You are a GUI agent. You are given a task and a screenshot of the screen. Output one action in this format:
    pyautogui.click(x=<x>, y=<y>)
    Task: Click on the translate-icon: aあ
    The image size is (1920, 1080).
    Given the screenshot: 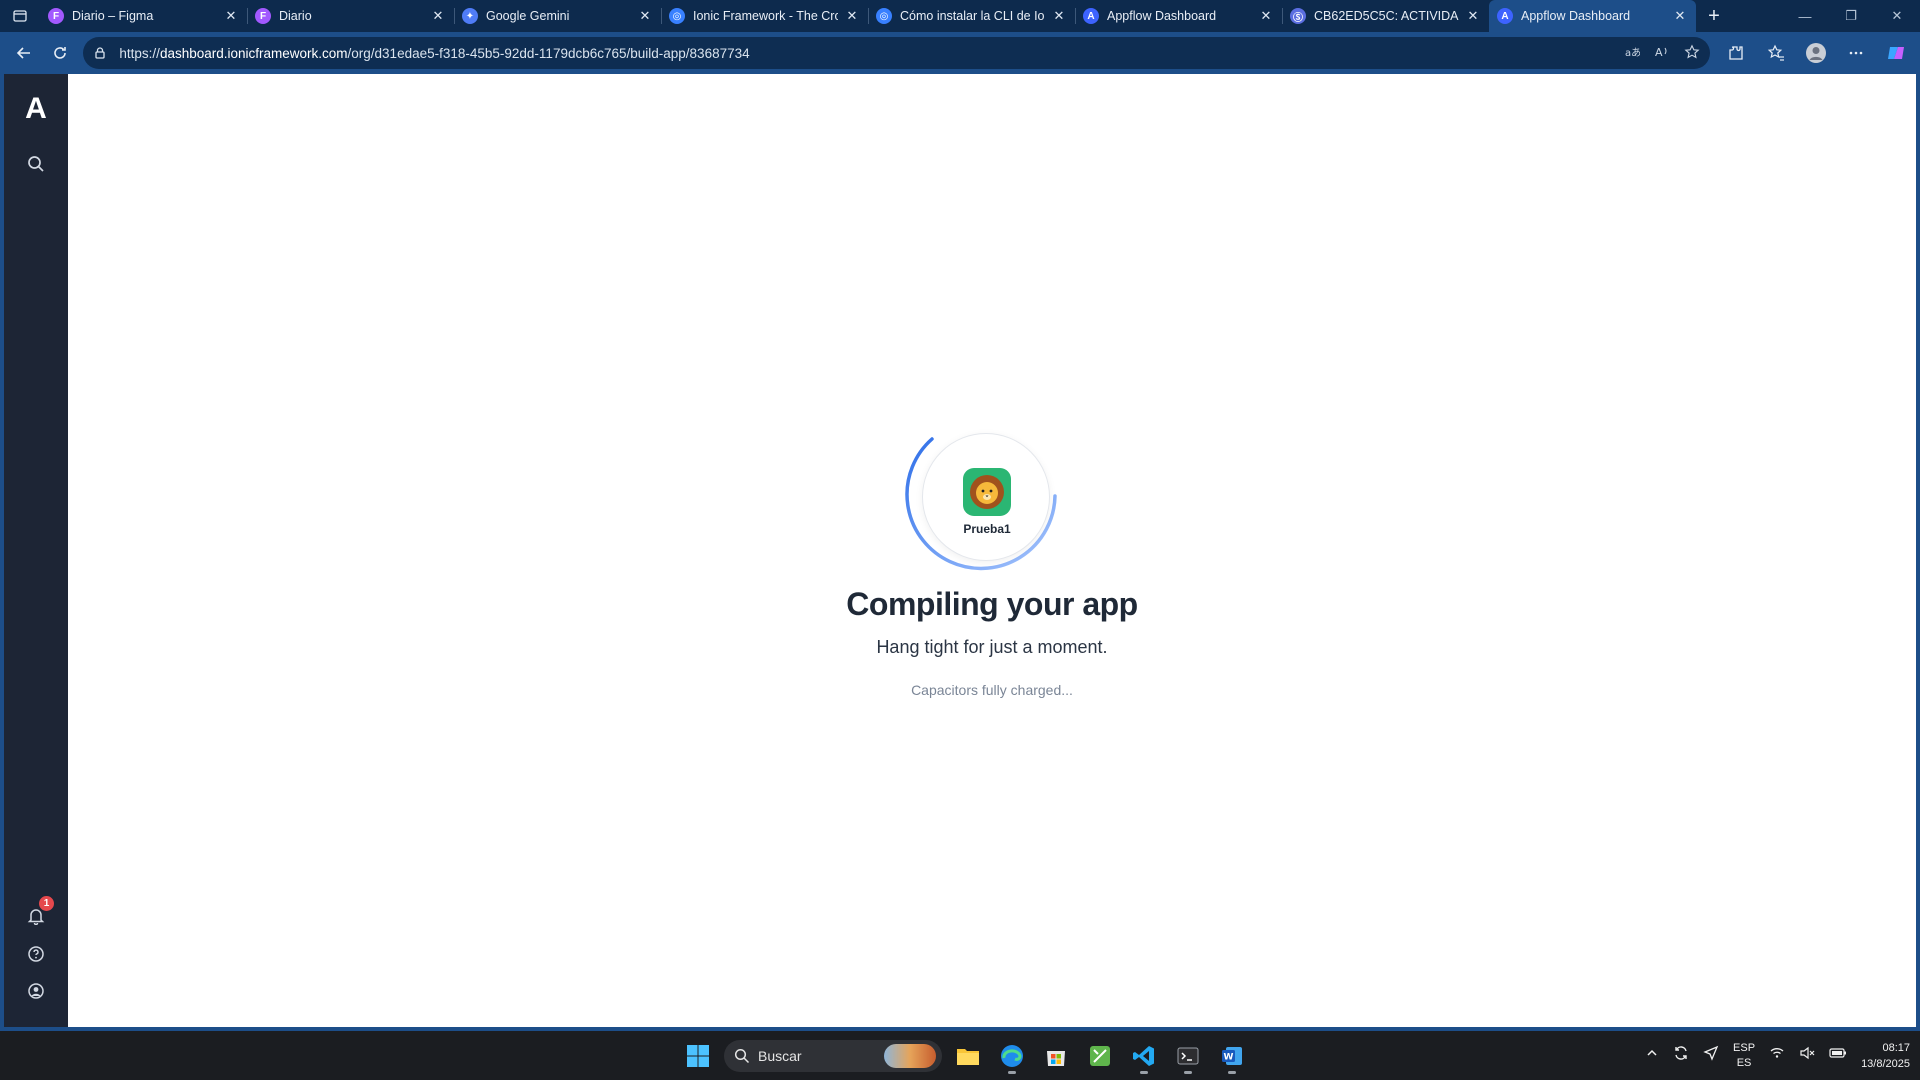 What is the action you would take?
    pyautogui.click(x=1632, y=53)
    